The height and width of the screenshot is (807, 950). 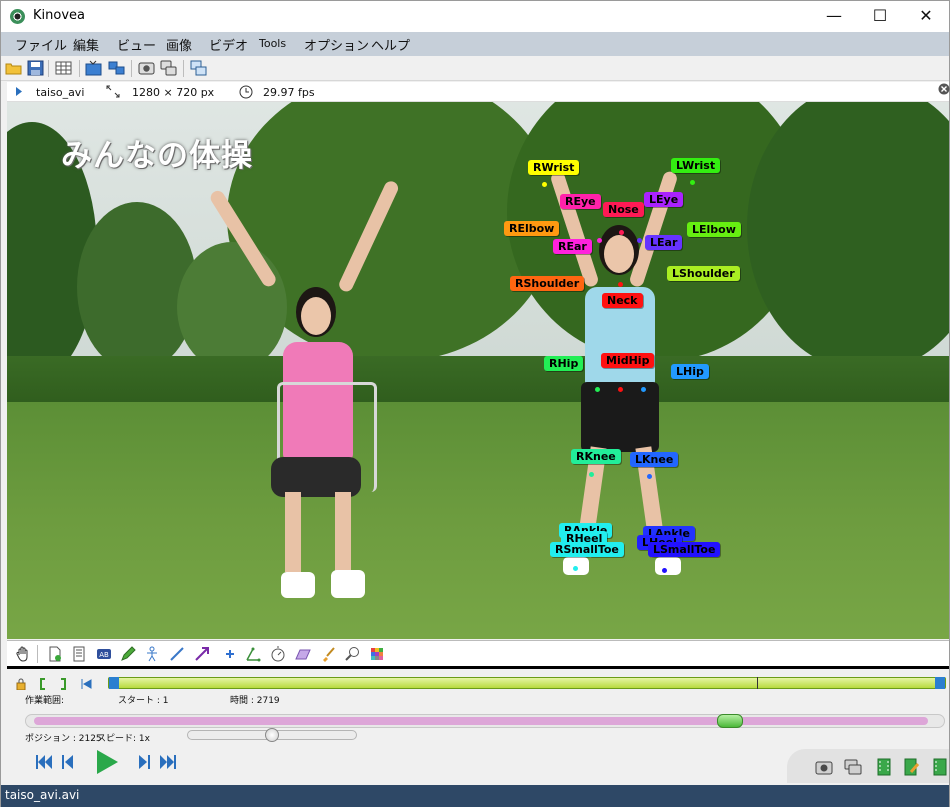 What do you see at coordinates (179, 44) in the screenshot?
I see `menu-image: 画像` at bounding box center [179, 44].